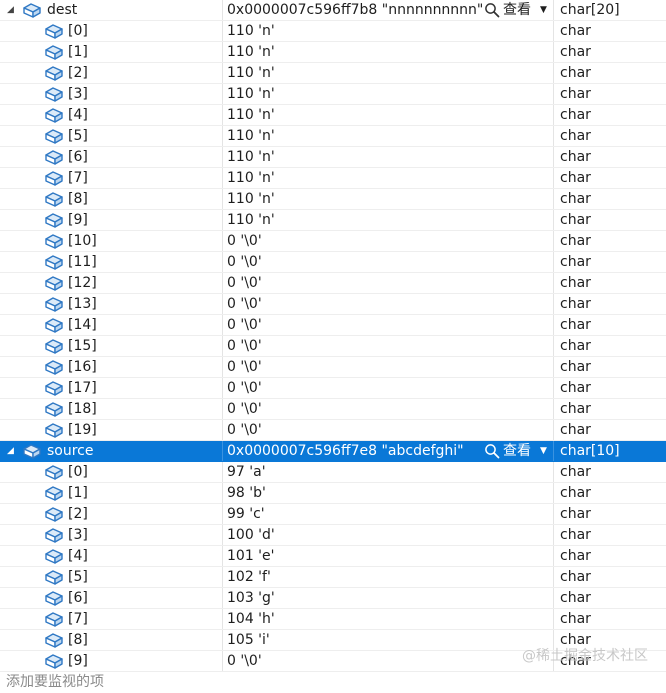  I want to click on array-element-row: [10] 0 '\0' char, so click(333, 241).